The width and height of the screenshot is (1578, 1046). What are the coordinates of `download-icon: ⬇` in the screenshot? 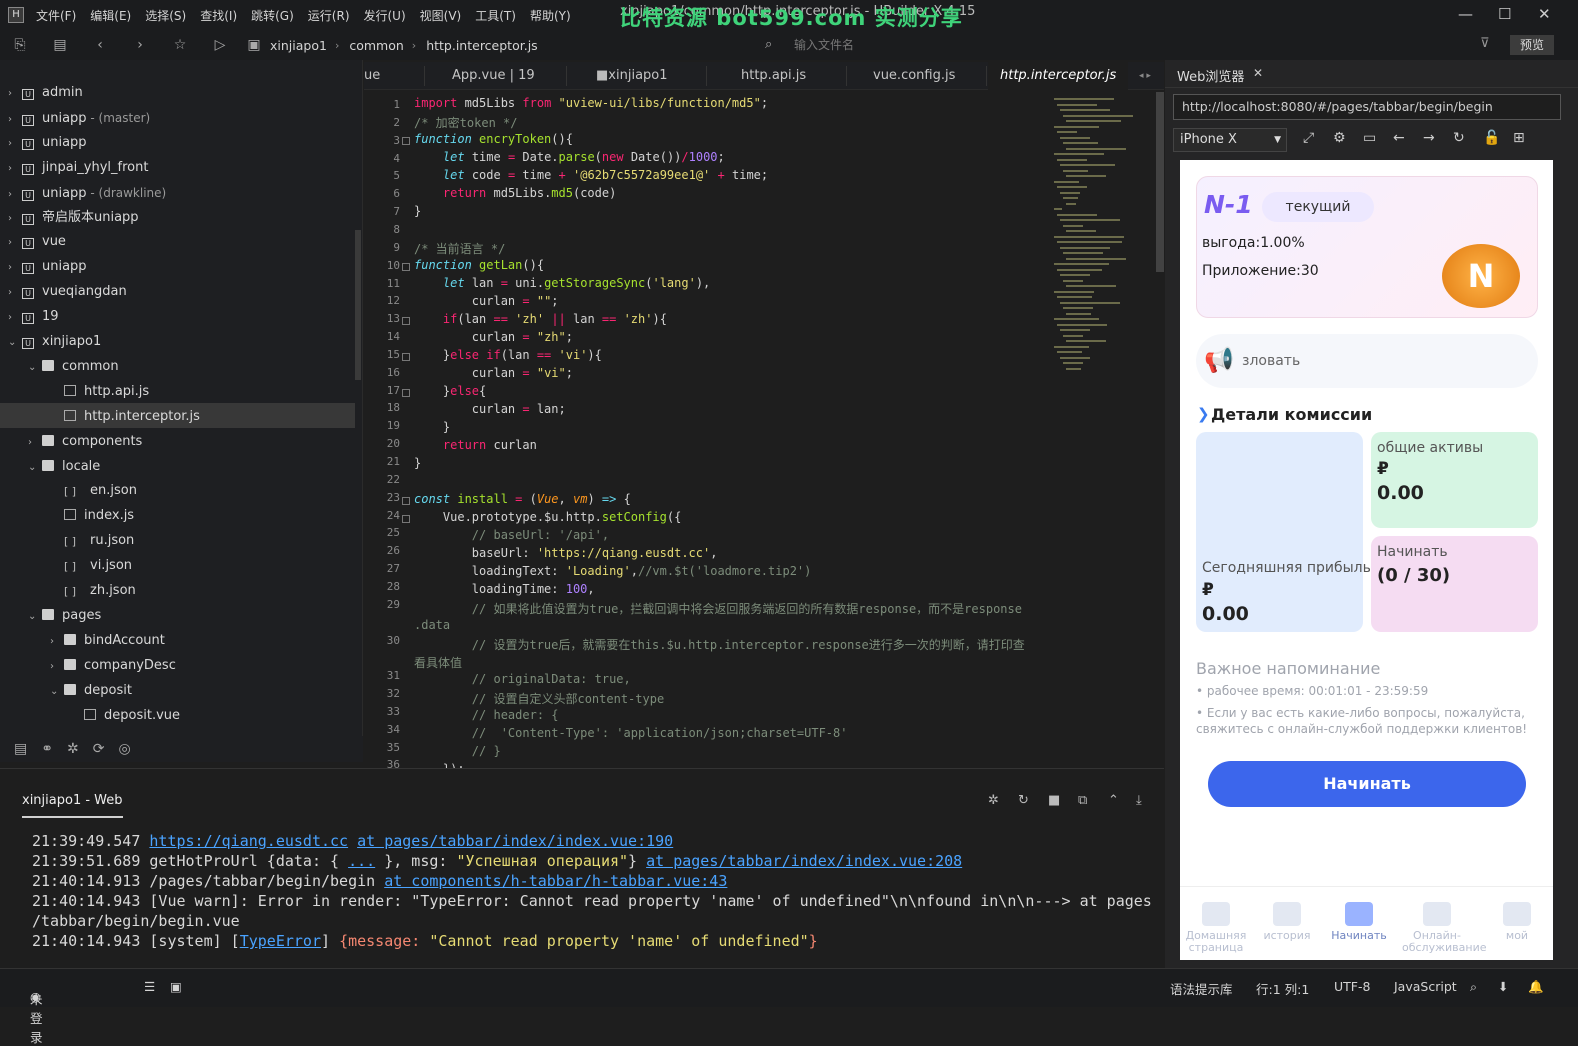 It's located at (1503, 986).